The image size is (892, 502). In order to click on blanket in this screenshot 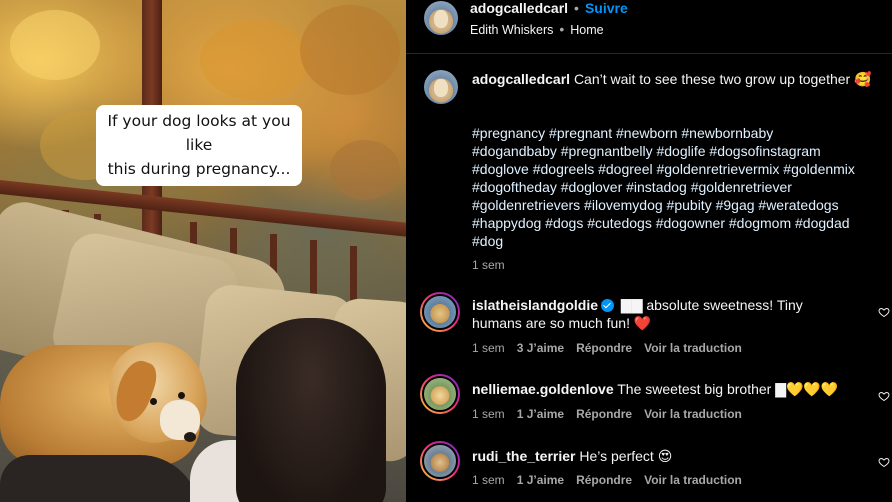, I will do `click(100, 478)`.